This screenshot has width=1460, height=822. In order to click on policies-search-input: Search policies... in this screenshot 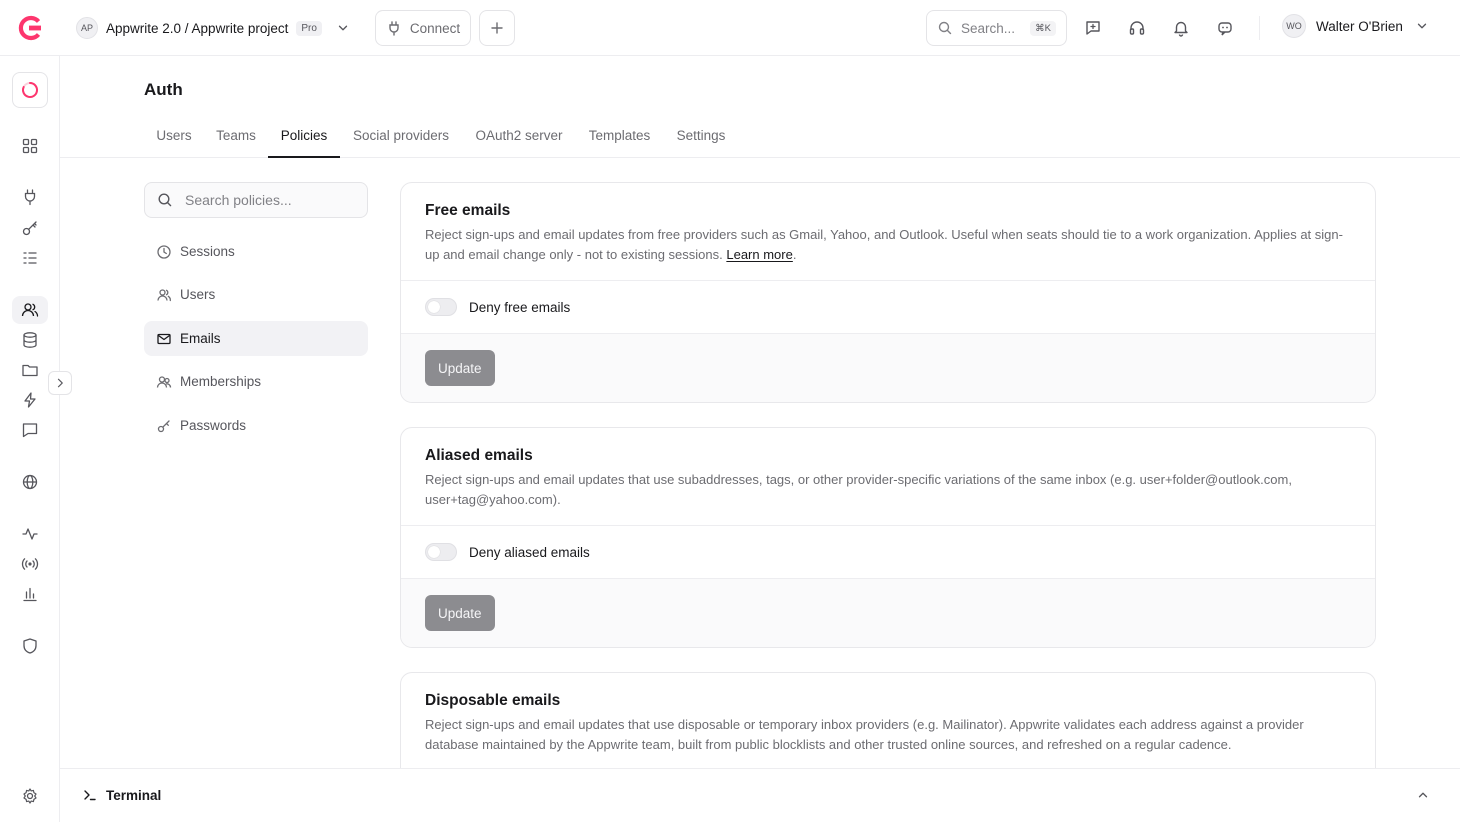, I will do `click(256, 200)`.